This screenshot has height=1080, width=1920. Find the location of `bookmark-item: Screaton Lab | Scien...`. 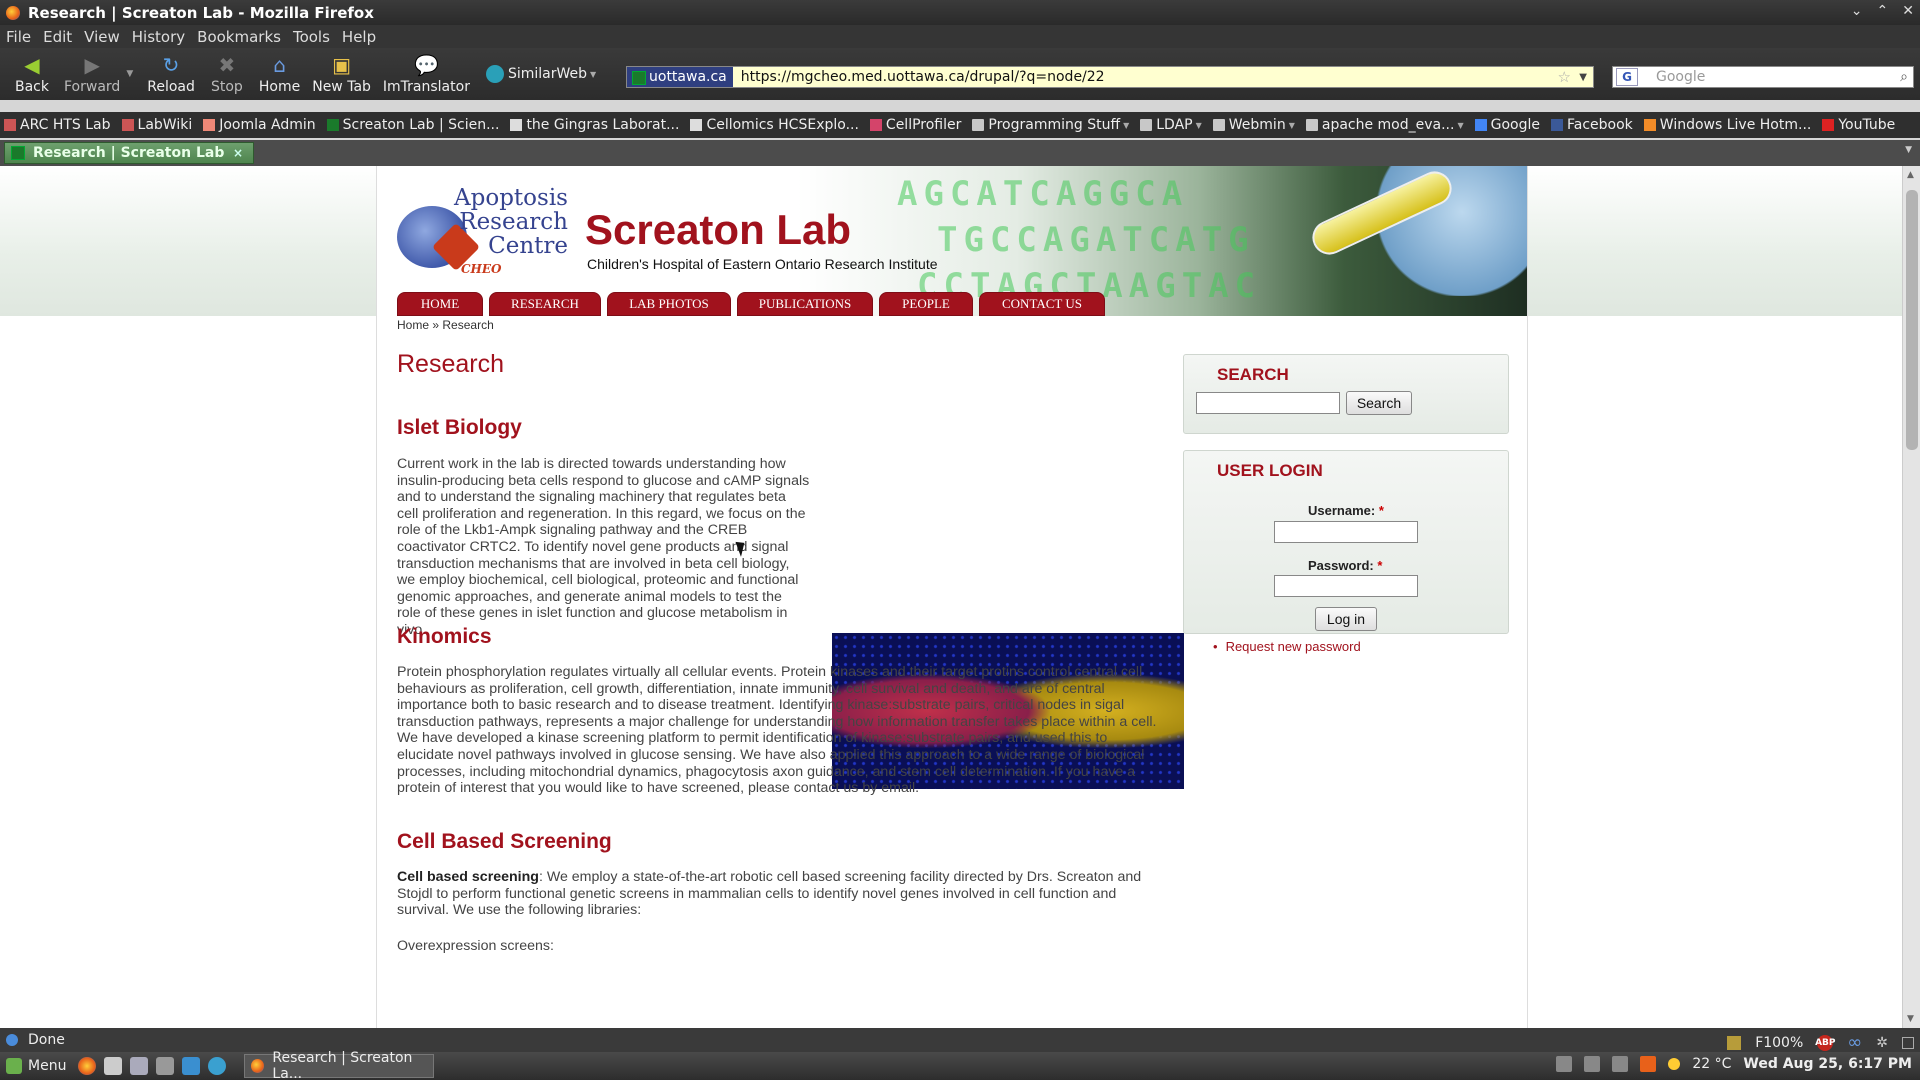

bookmark-item: Screaton Lab | Scien... is located at coordinates (415, 125).